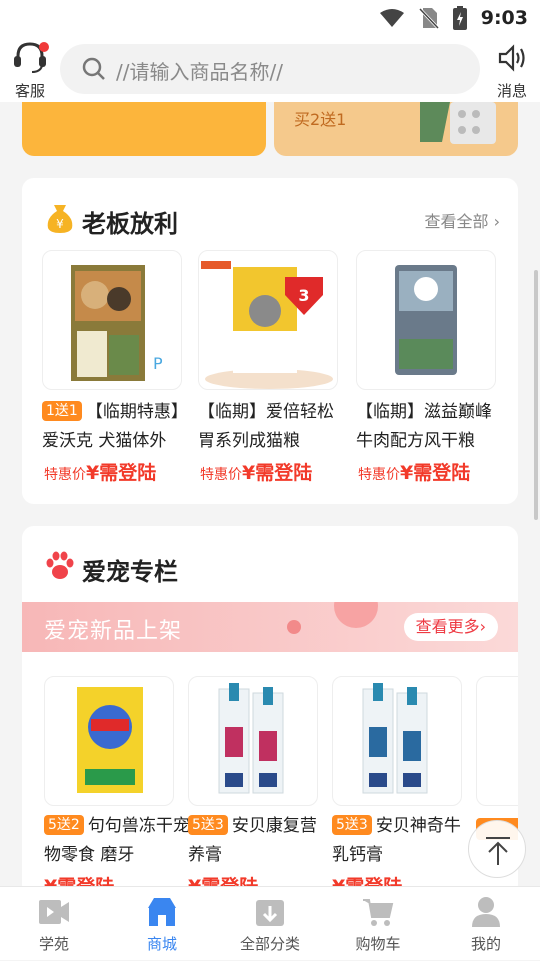  I want to click on see-more-label: 查看更多, so click(447, 626).